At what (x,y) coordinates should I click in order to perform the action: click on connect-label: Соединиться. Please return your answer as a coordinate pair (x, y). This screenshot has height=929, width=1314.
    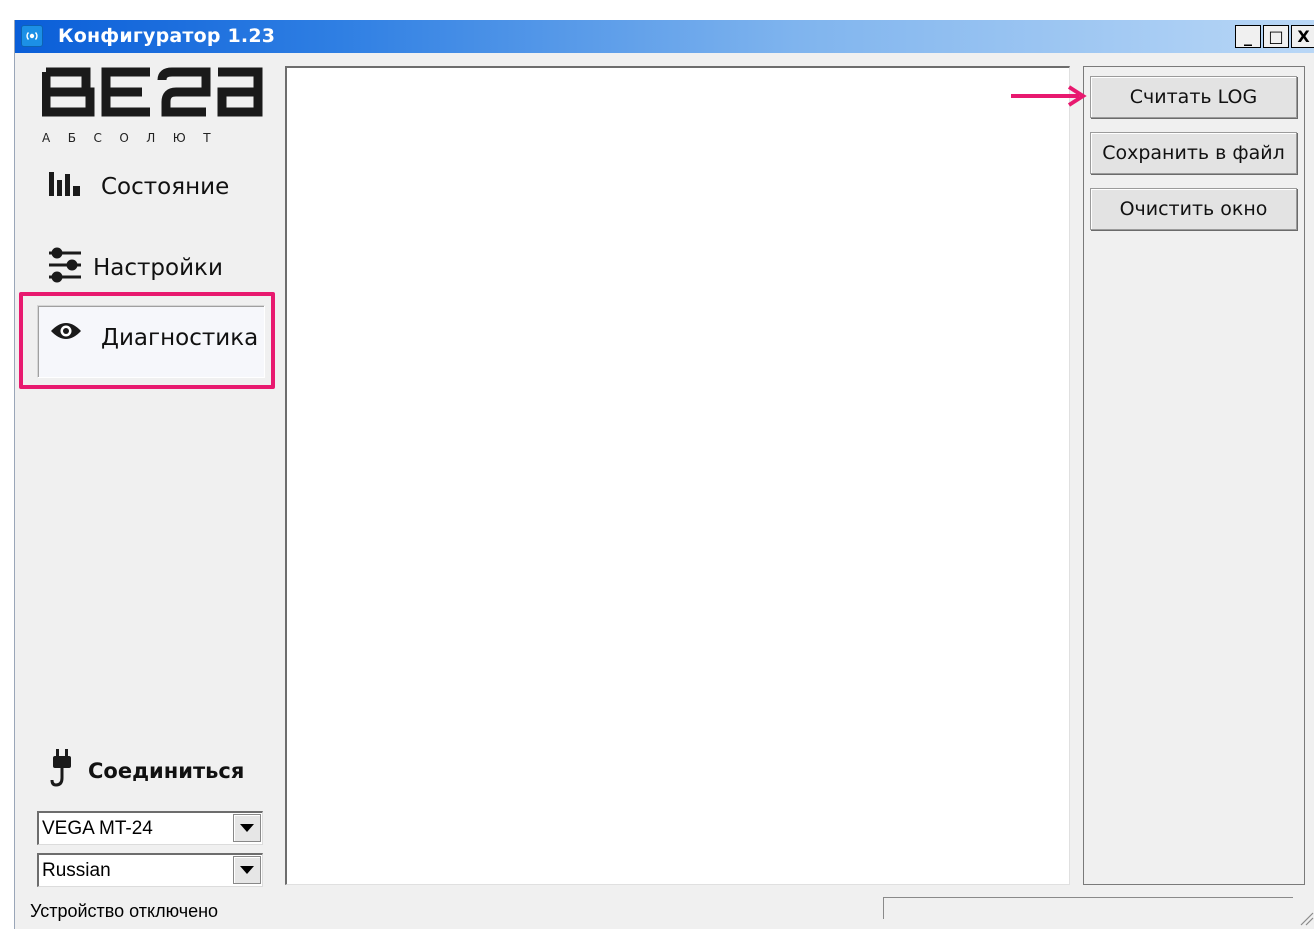
    Looking at the image, I should click on (166, 770).